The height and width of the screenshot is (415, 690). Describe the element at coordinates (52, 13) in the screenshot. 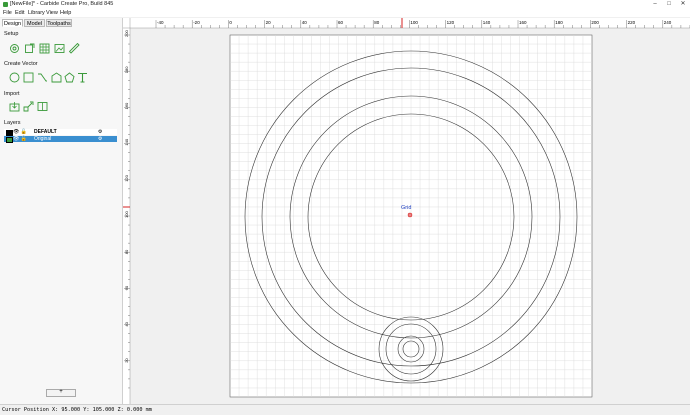

I see `menu-view: View` at that location.